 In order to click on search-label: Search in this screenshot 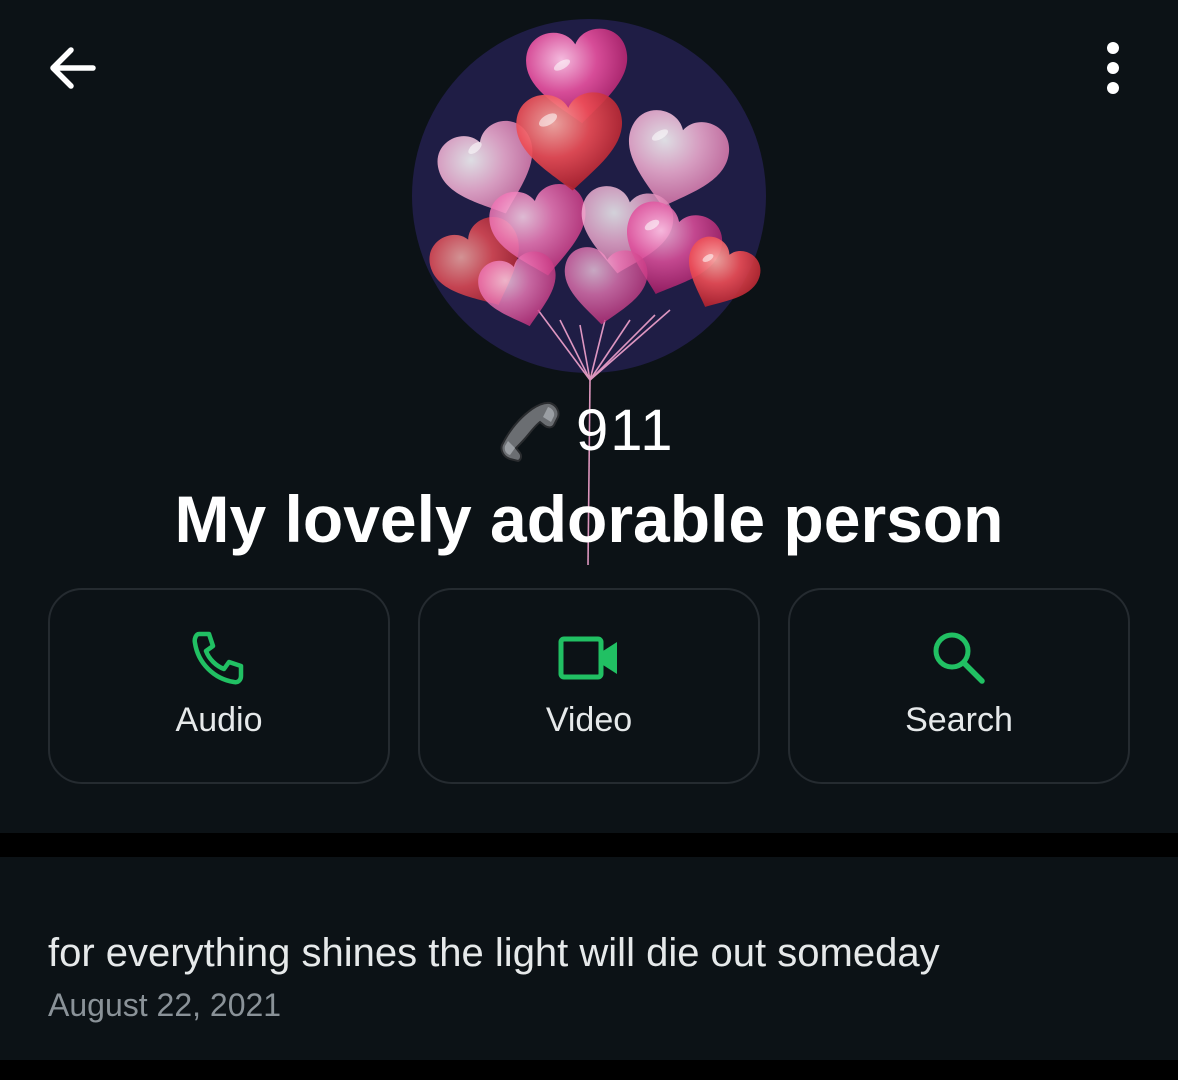, I will do `click(959, 720)`.